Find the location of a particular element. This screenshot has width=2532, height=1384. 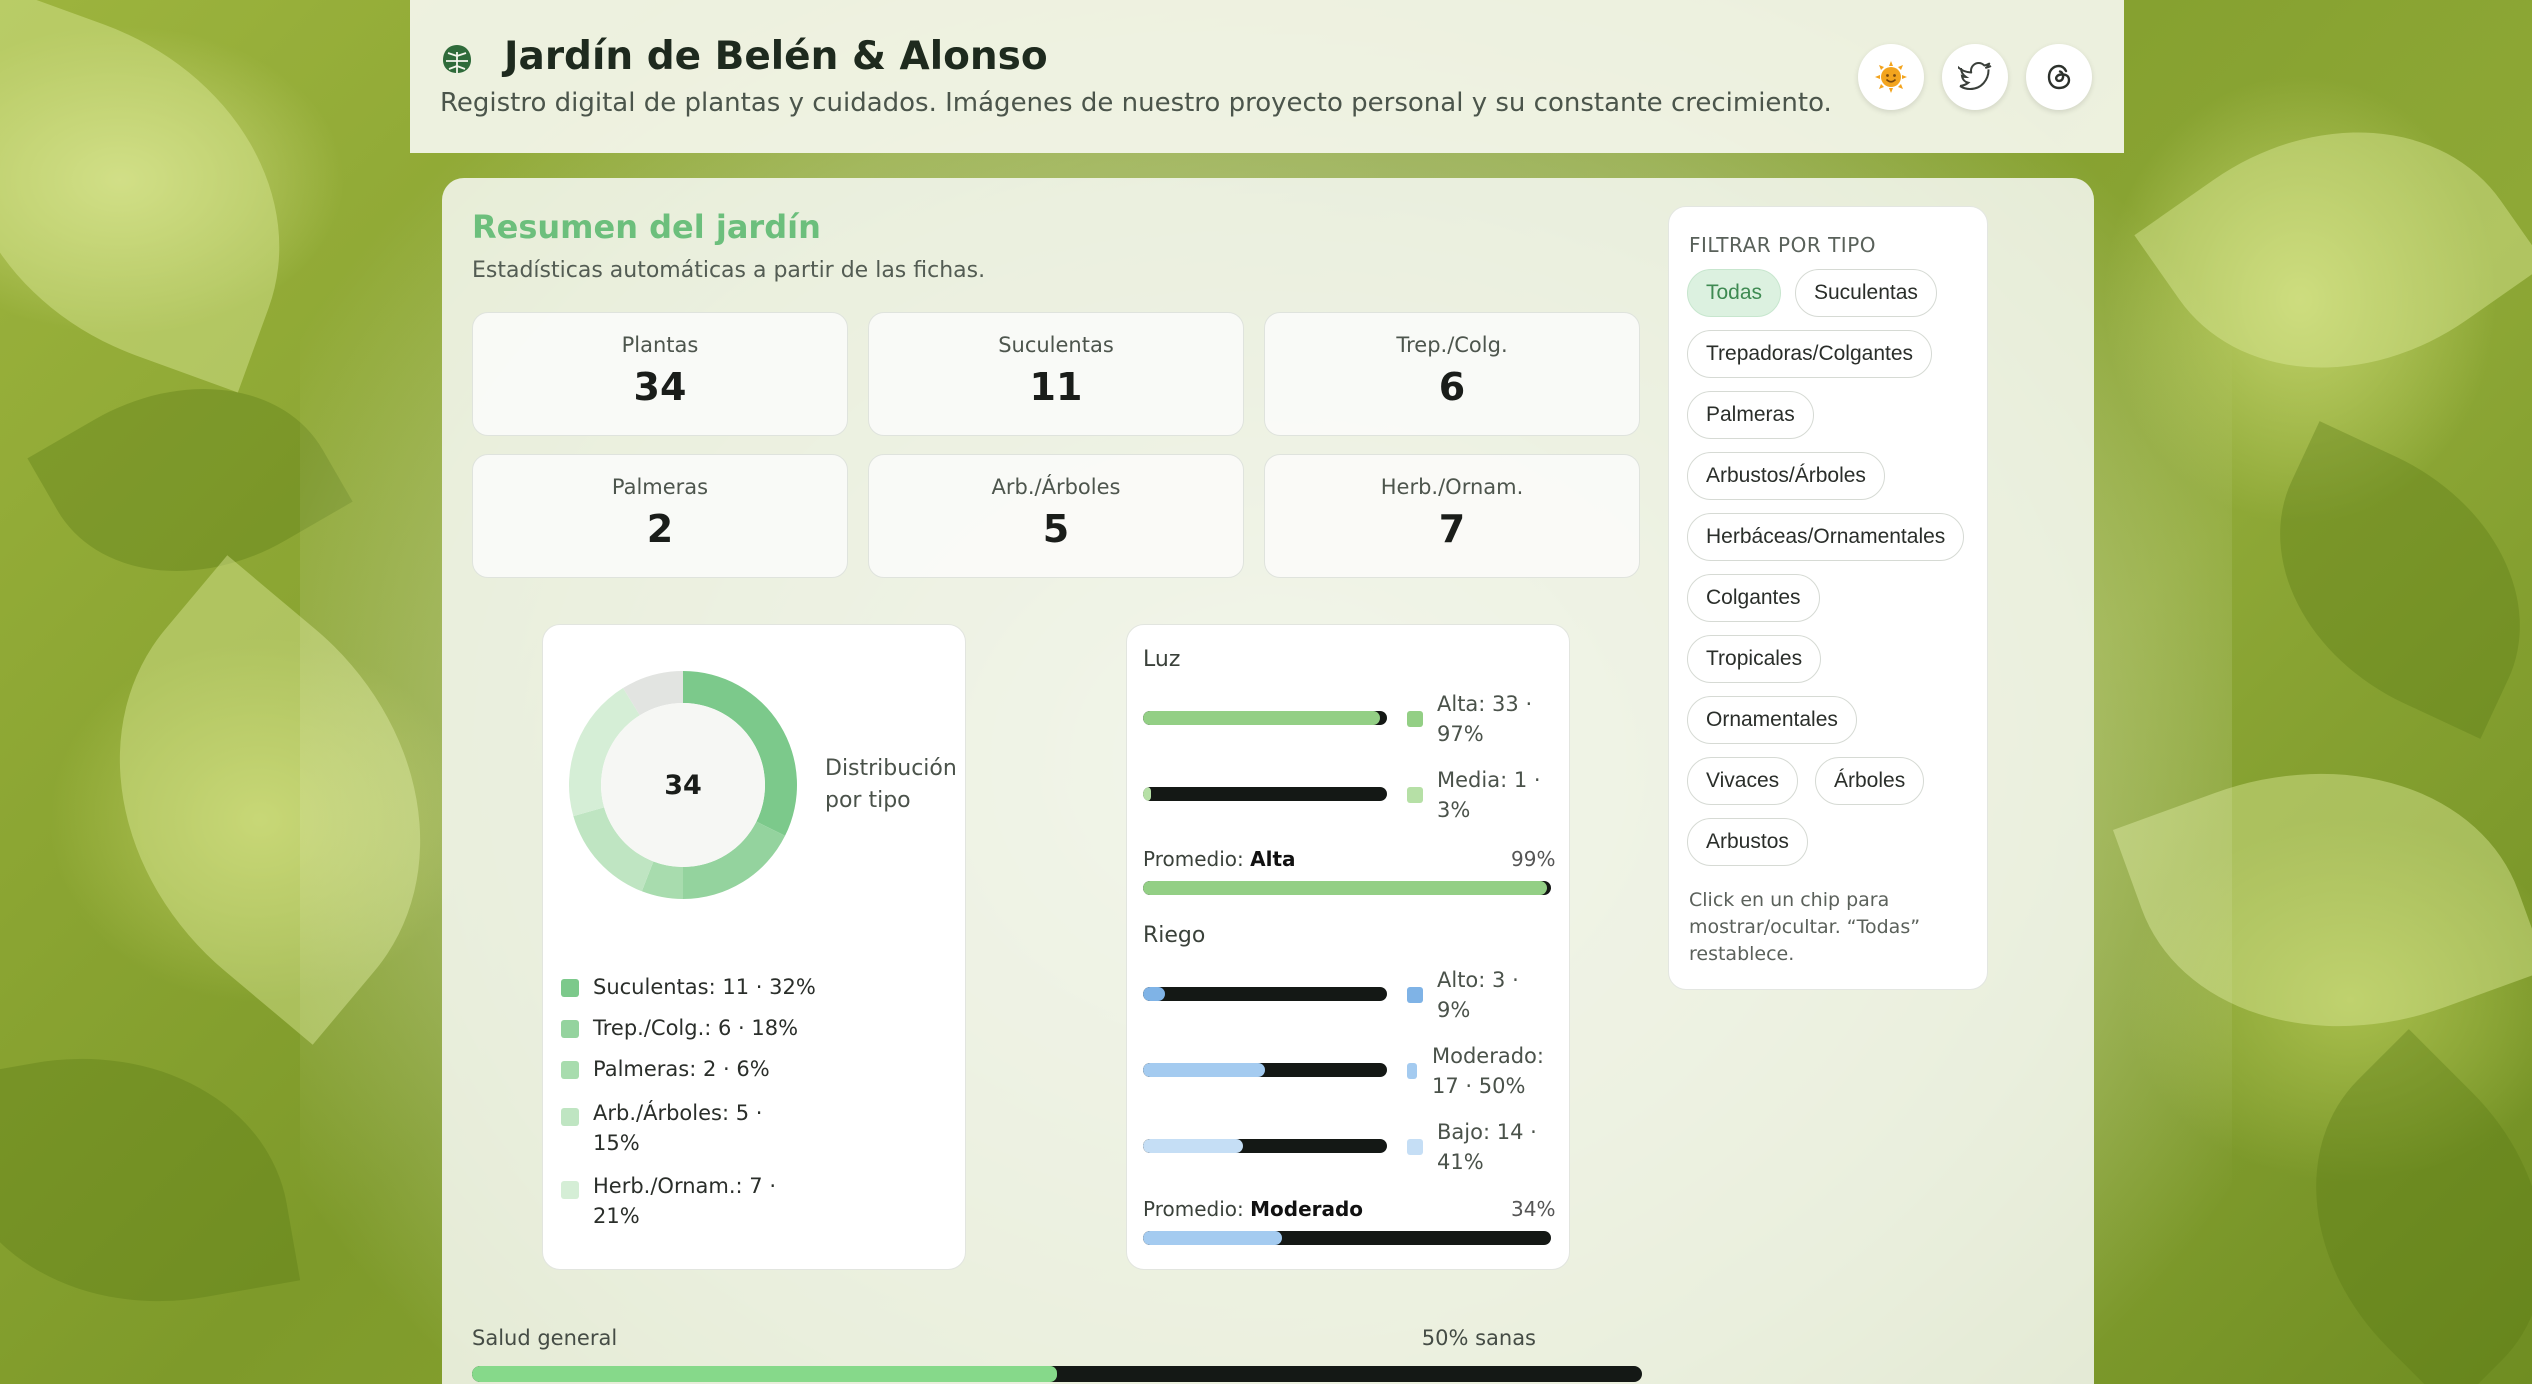

water-average-value: Moderado is located at coordinates (1307, 1209).